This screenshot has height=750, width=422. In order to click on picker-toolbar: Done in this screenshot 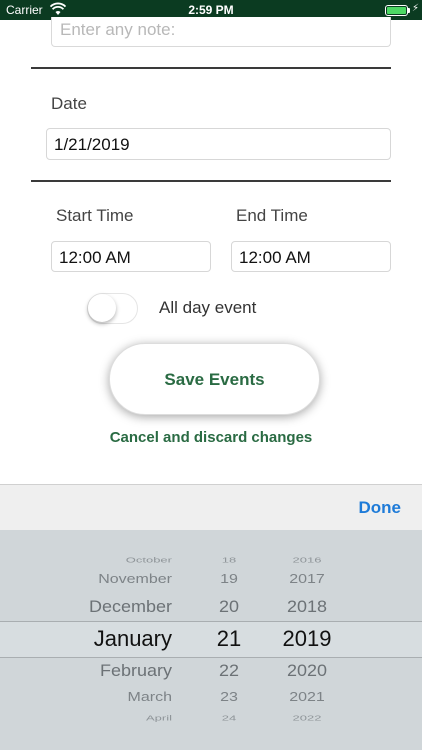, I will do `click(211, 507)`.